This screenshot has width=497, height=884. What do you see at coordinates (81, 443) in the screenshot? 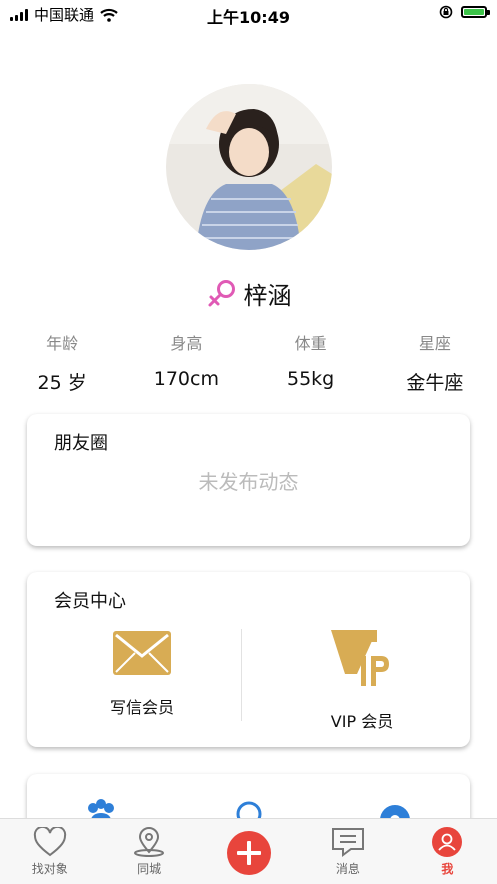
I see `moments-title: 朋友圈` at bounding box center [81, 443].